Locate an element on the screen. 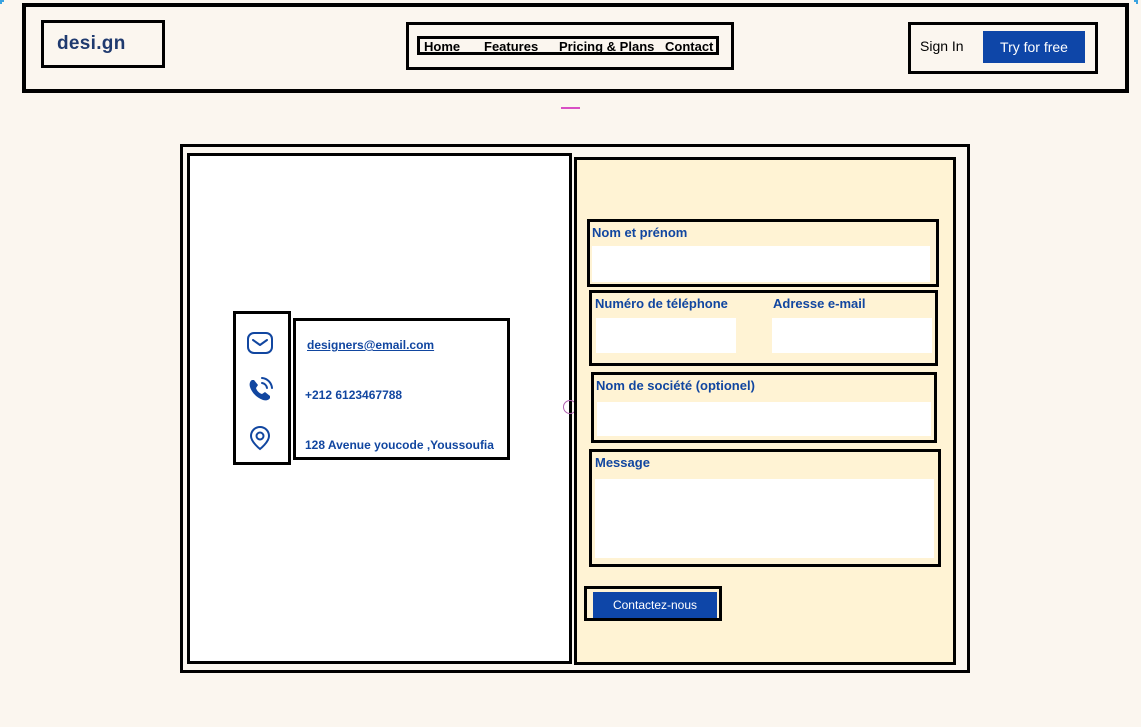  name-field-group: Nom et prénom is located at coordinates (763, 253).